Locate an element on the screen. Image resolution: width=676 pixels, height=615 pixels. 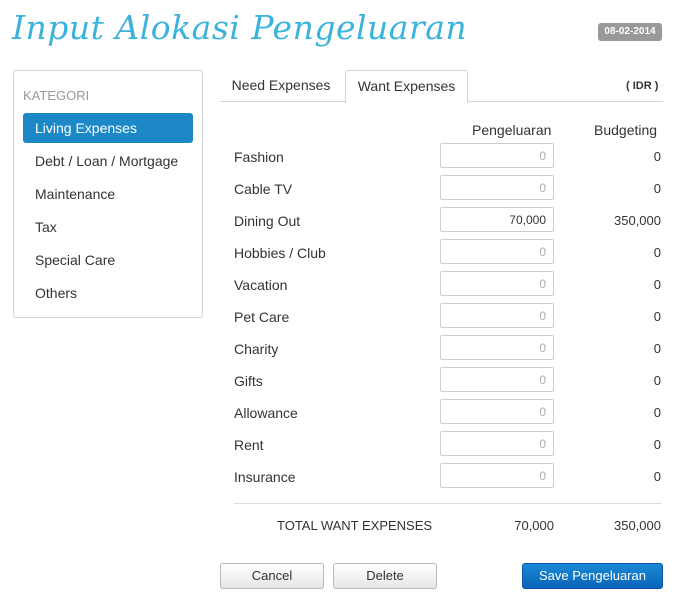
sidebar-item-special-care: Special Care is located at coordinates (108, 260).